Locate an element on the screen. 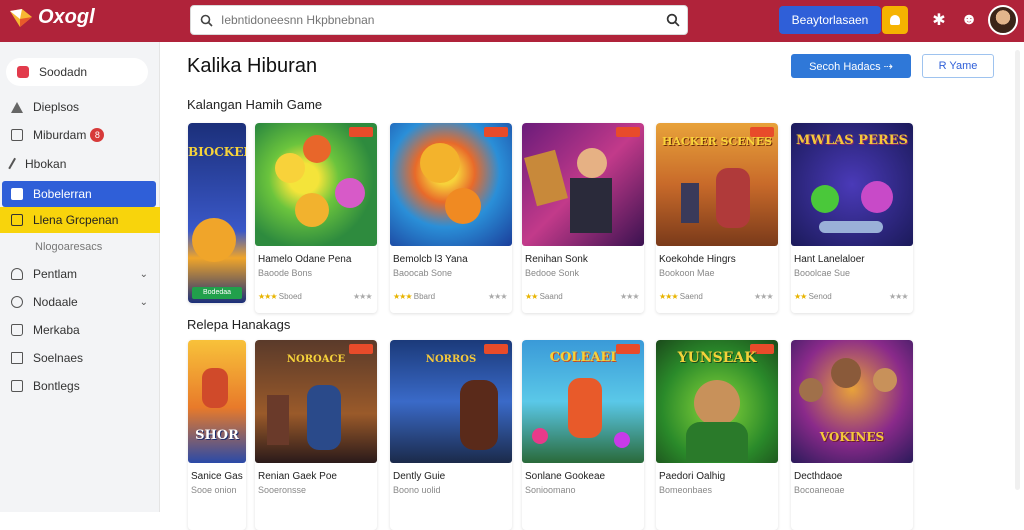  game-card: NORROS Dently Guie Boono uolid is located at coordinates (451, 435).